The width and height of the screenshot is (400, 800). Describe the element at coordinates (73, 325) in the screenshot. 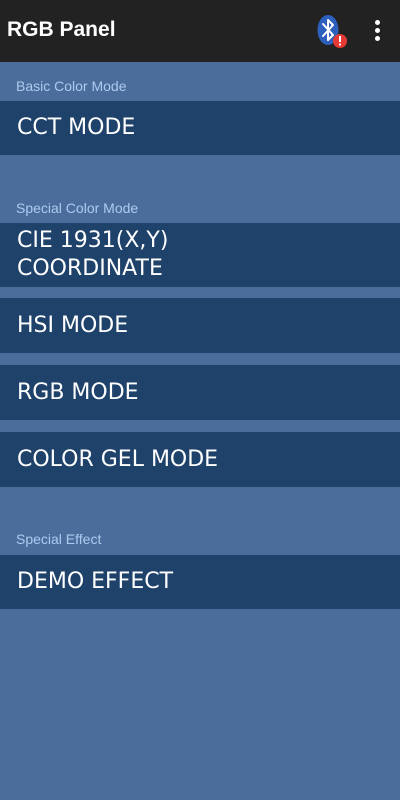

I see `hsi-mode-label: HSI MODE` at that location.